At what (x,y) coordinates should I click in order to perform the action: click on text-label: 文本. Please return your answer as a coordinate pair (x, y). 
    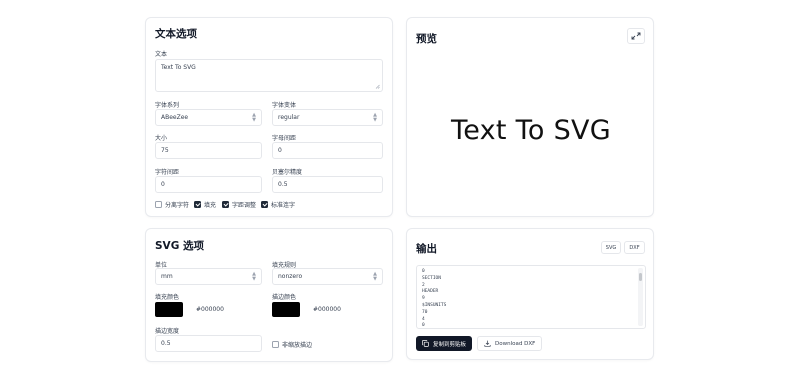
    Looking at the image, I should click on (161, 54).